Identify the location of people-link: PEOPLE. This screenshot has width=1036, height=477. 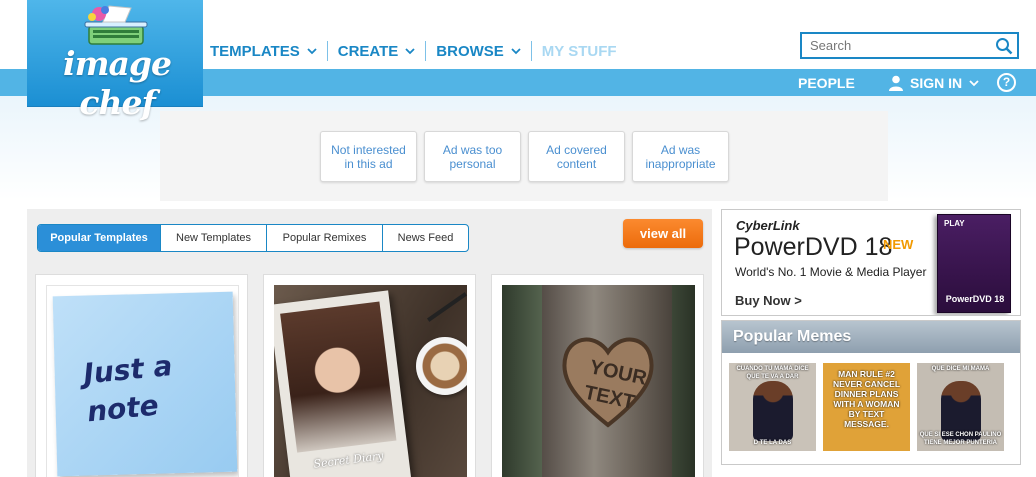
(826, 82).